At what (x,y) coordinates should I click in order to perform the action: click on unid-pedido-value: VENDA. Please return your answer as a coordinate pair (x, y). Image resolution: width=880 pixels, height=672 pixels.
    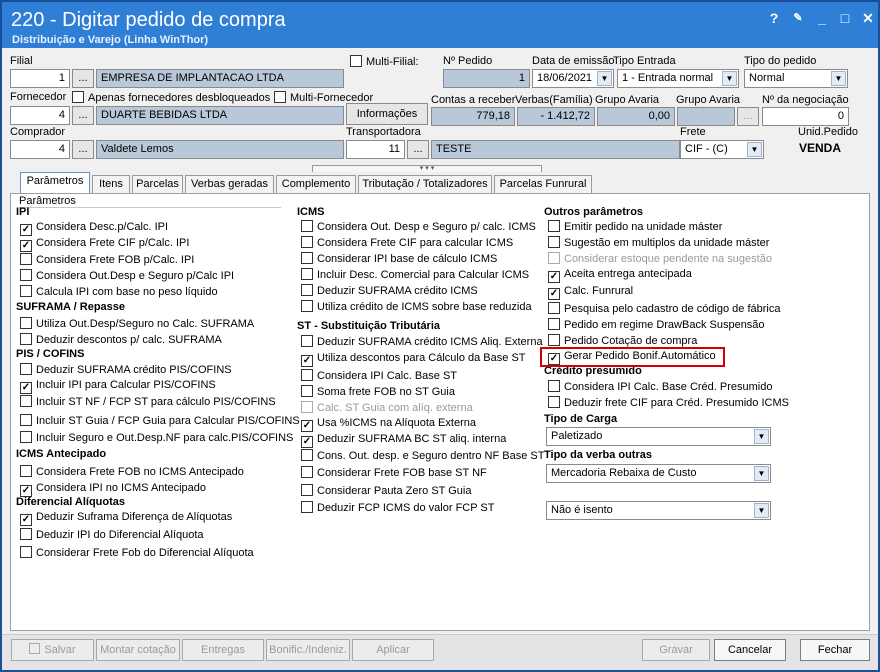
    Looking at the image, I should click on (820, 148).